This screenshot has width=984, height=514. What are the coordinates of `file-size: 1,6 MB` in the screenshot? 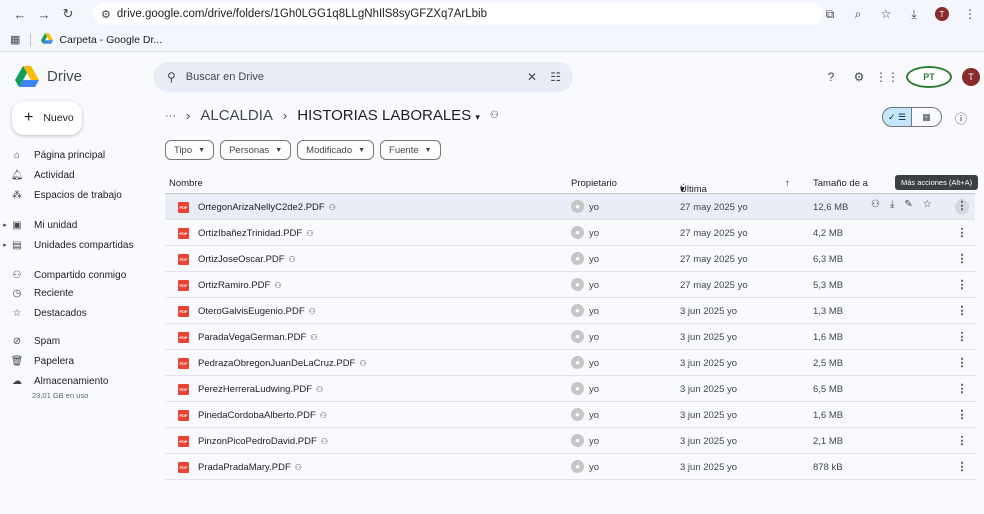 It's located at (828, 415).